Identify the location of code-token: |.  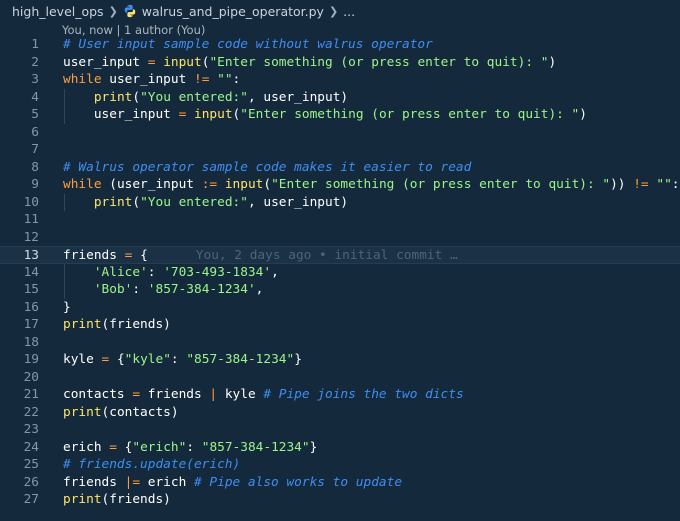
(213, 394).